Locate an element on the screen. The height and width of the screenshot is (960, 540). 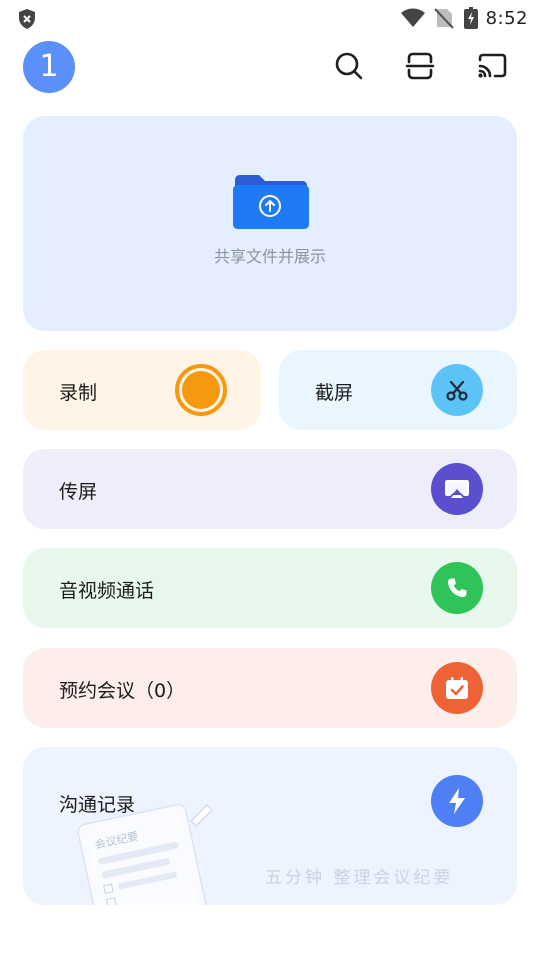
record-label: 录制 is located at coordinates (78, 393).